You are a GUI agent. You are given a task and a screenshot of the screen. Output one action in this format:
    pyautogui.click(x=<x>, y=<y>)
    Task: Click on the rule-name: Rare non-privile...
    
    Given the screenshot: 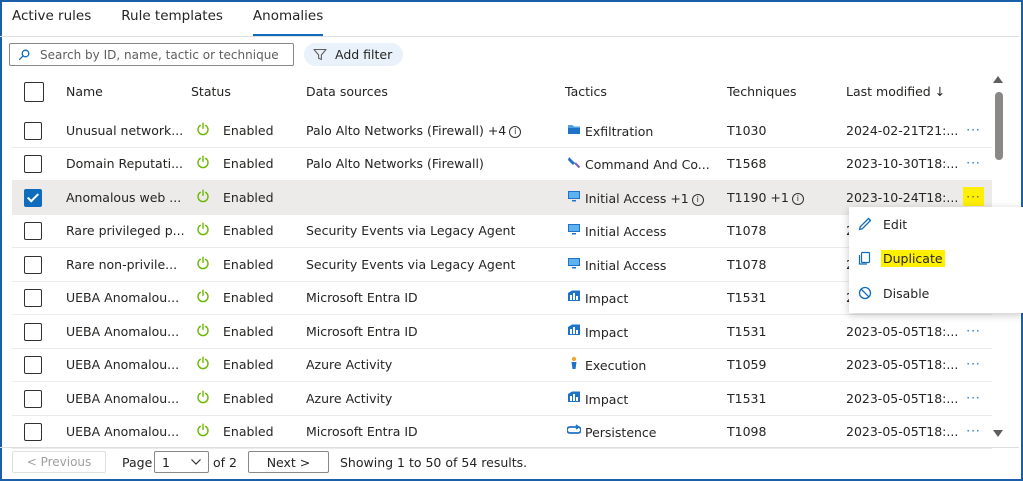 What is the action you would take?
    pyautogui.click(x=121, y=264)
    